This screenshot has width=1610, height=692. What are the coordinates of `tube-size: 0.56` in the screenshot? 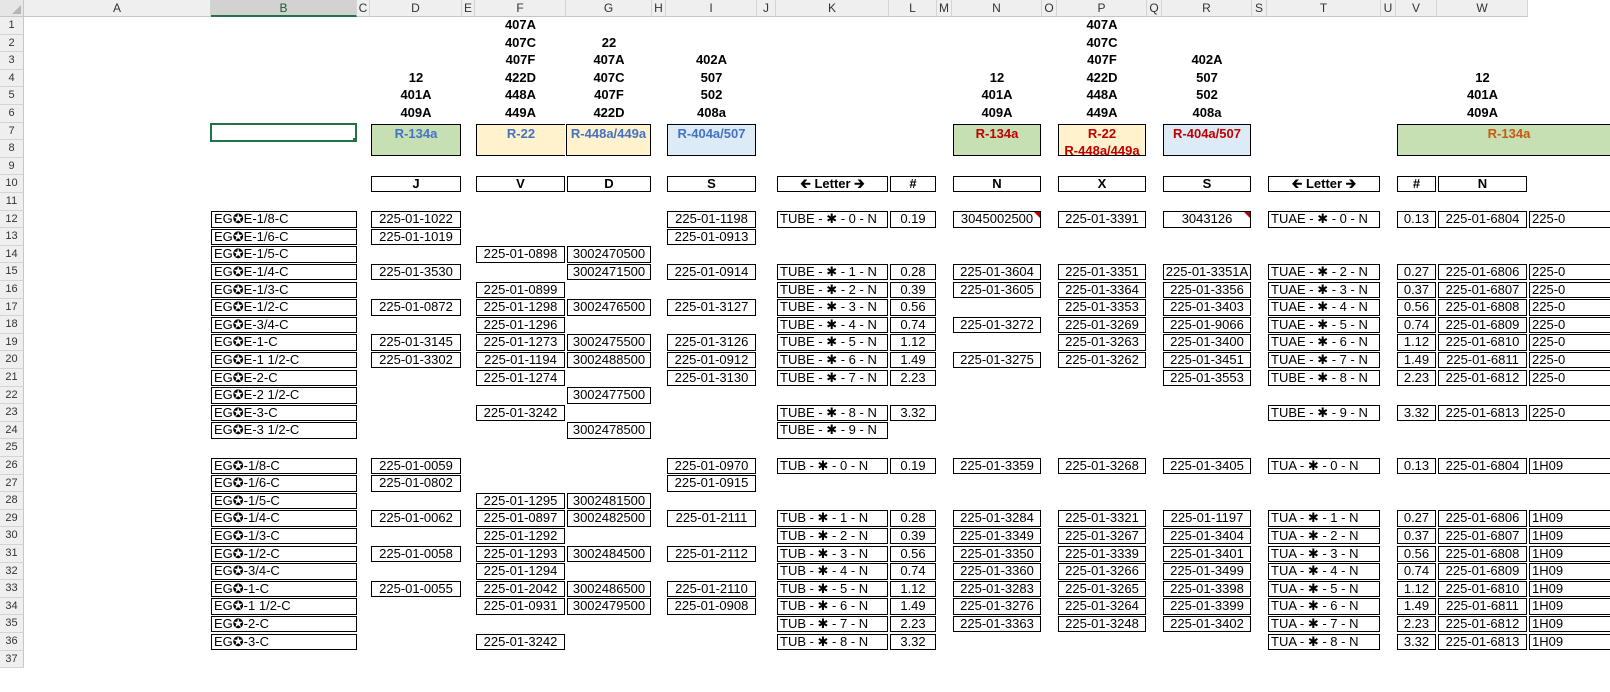 It's located at (913, 307).